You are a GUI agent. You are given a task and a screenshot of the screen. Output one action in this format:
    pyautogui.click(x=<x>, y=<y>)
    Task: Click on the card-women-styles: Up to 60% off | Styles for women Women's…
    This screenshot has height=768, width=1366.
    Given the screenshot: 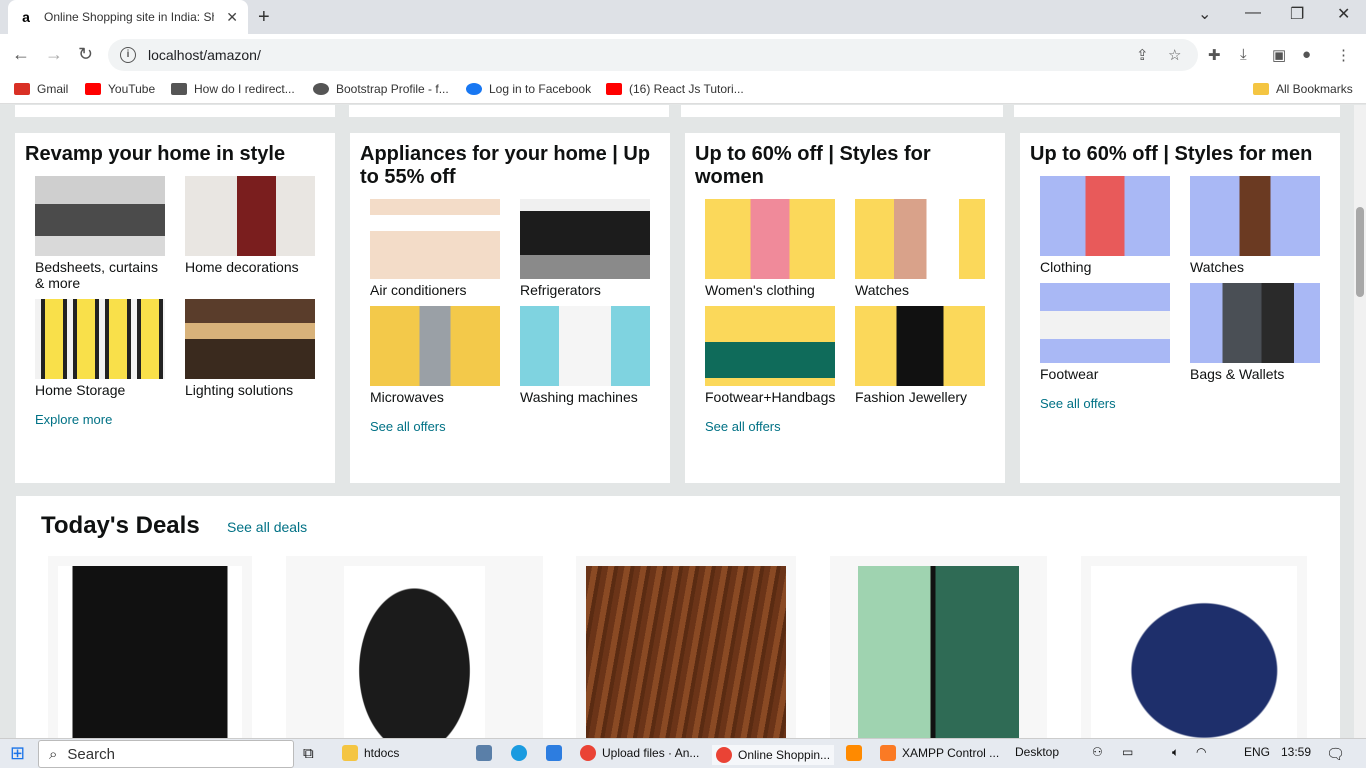 What is the action you would take?
    pyautogui.click(x=845, y=308)
    